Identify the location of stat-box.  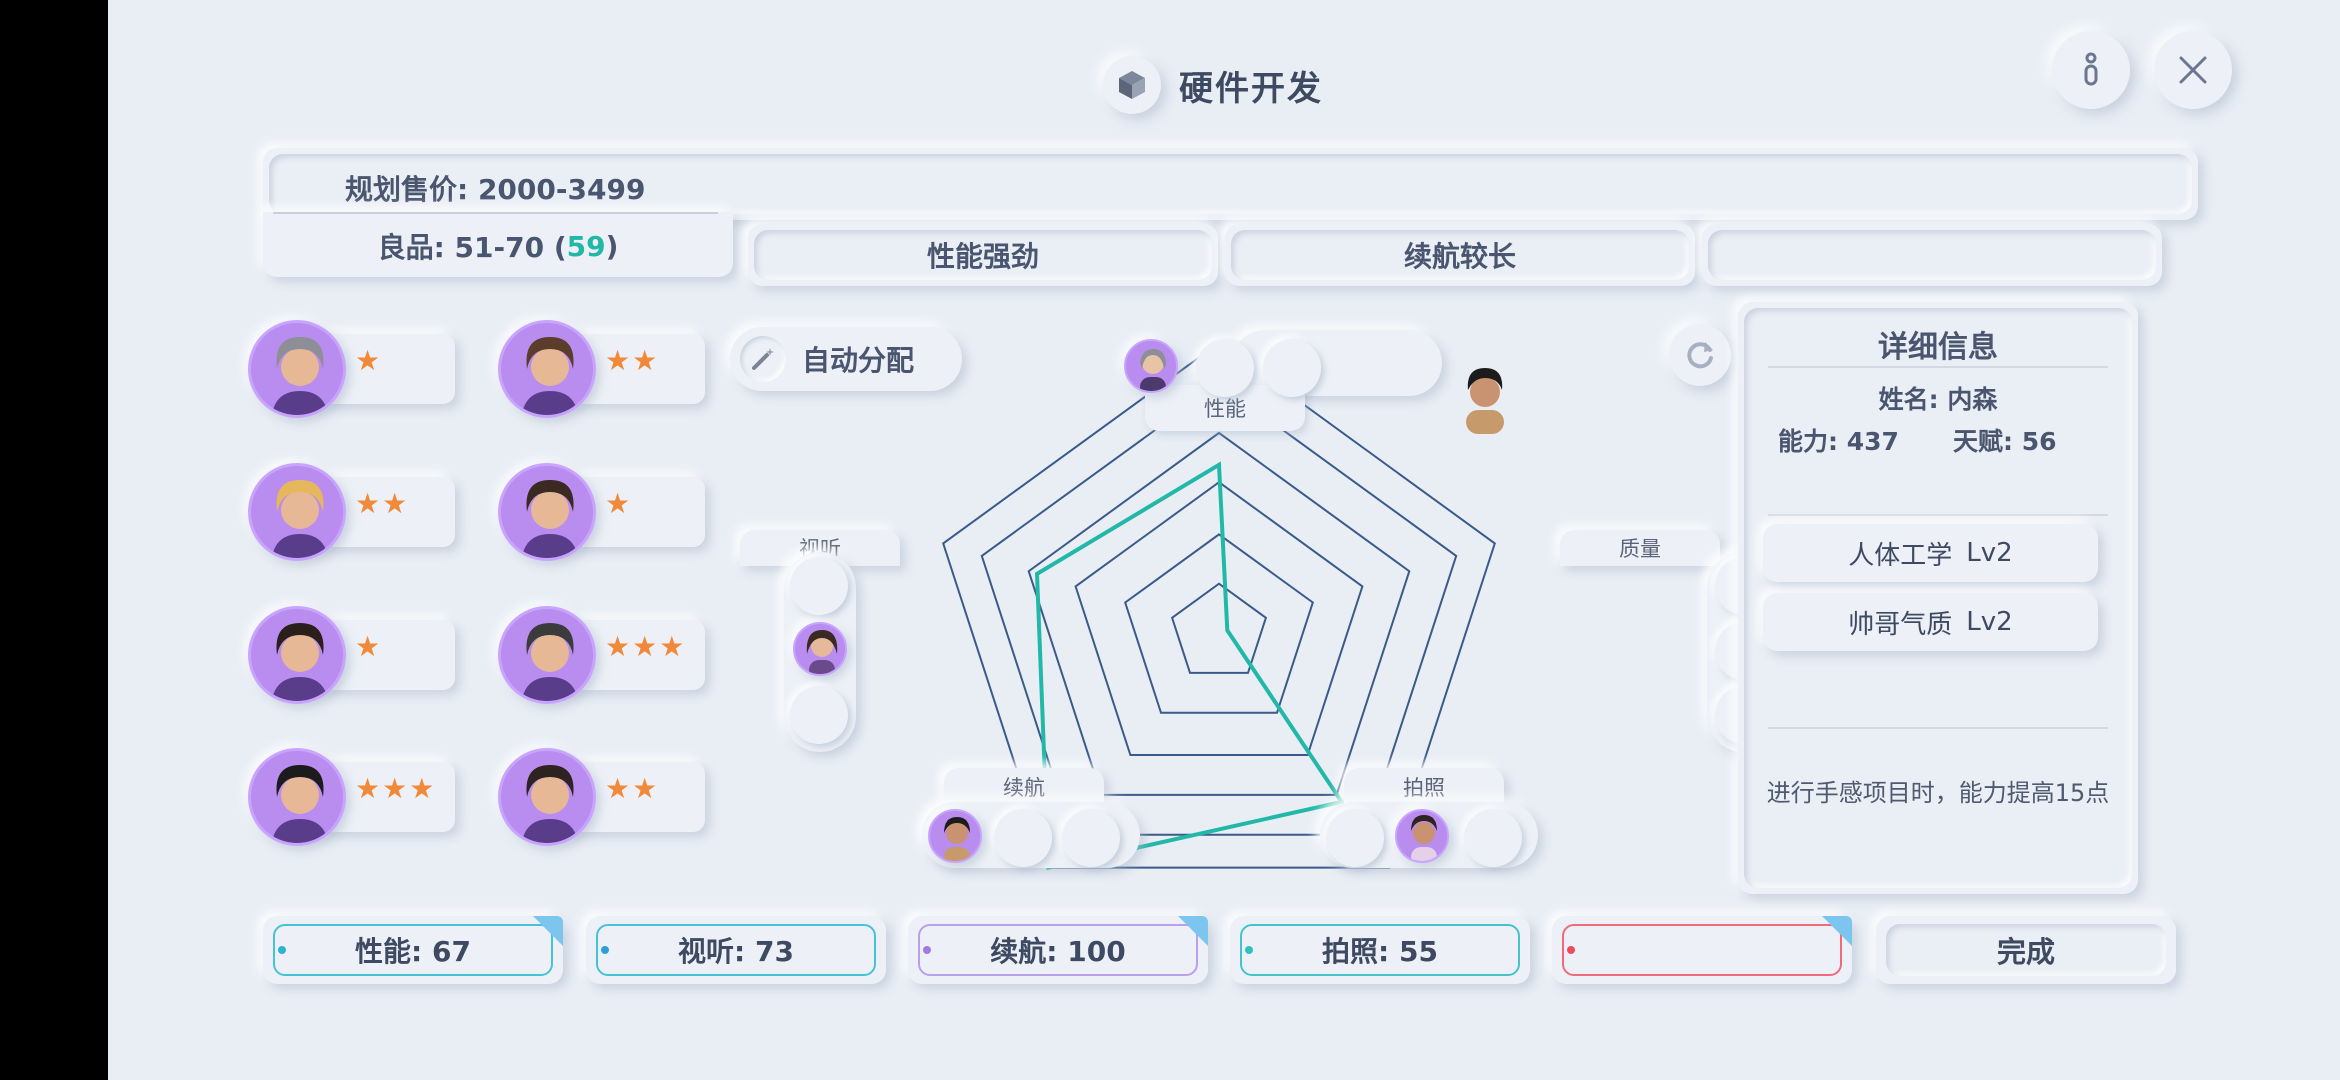
(1702, 950).